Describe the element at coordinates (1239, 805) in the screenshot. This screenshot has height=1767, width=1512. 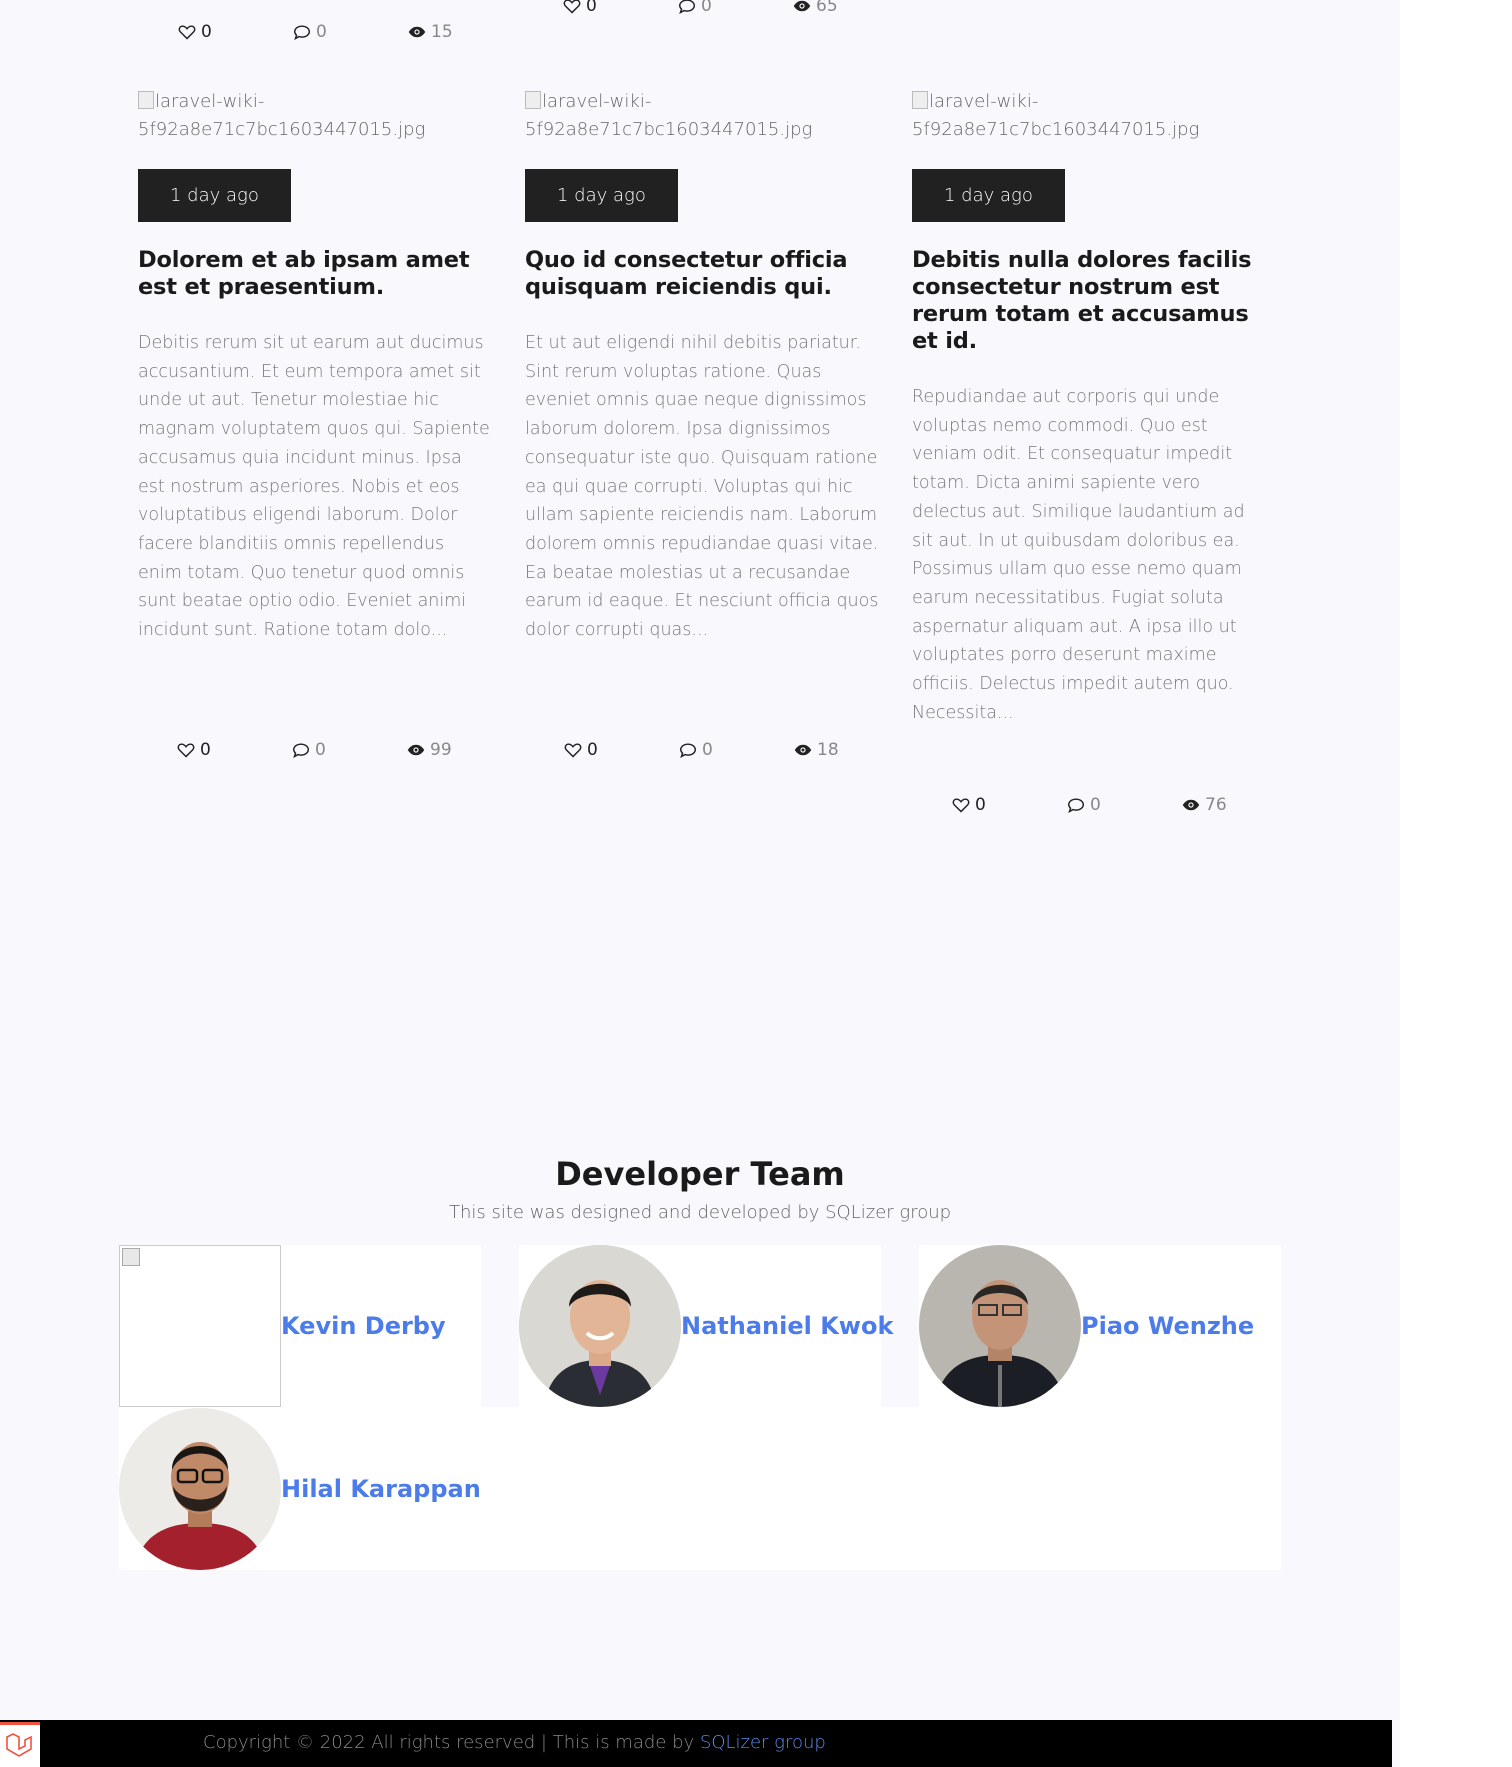
I see `view-counter: 76` at that location.